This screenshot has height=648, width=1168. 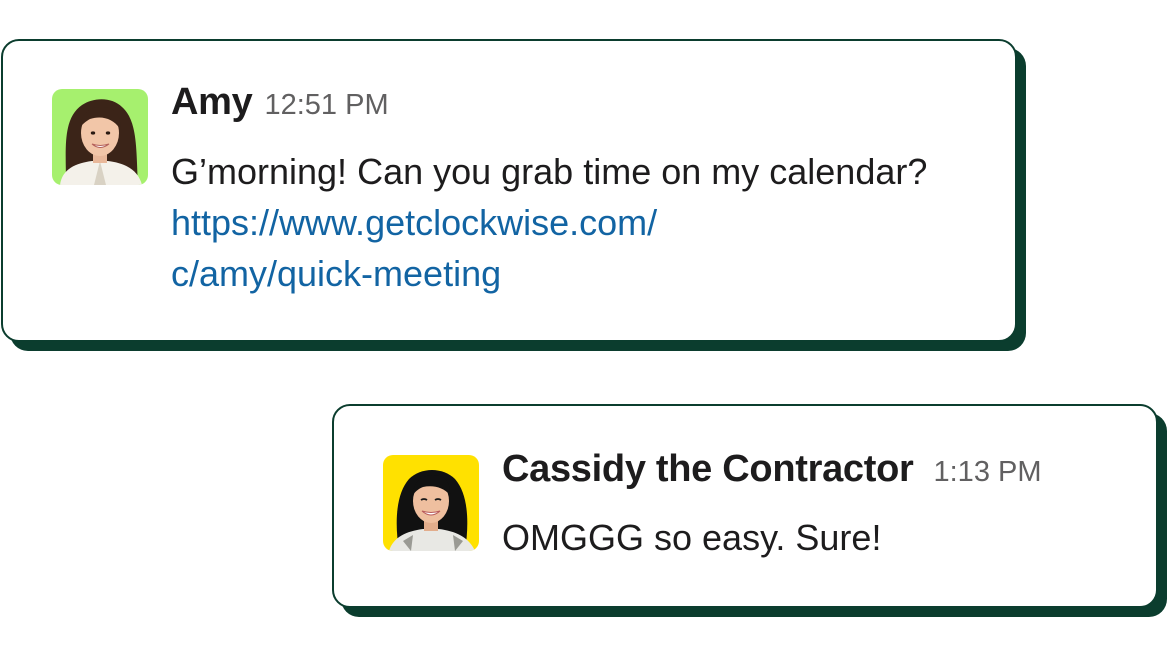 What do you see at coordinates (336, 273) in the screenshot?
I see `calendar-link-part-2: c/amy/quick-meeting` at bounding box center [336, 273].